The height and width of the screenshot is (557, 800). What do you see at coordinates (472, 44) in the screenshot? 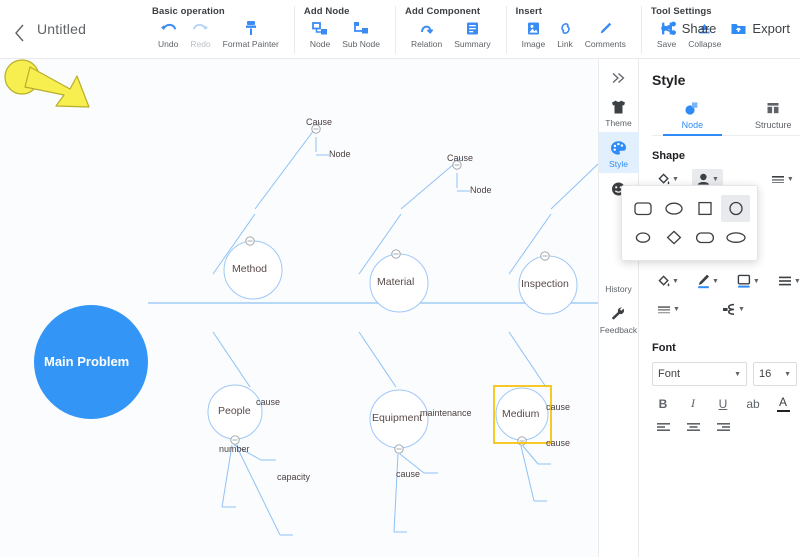
I see `summary-label: Summary` at bounding box center [472, 44].